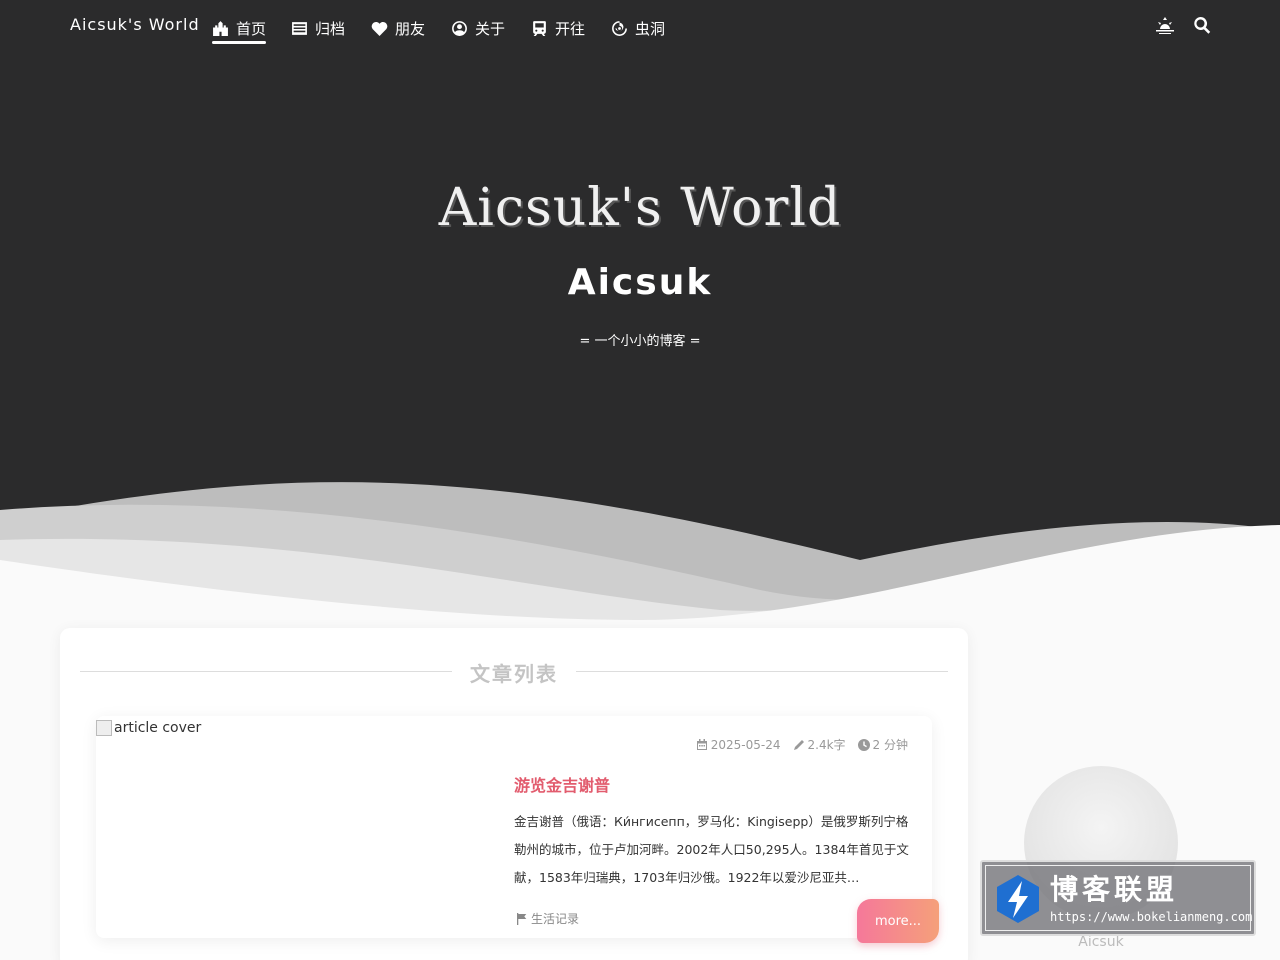  I want to click on section-title: 文章列表, so click(514, 674).